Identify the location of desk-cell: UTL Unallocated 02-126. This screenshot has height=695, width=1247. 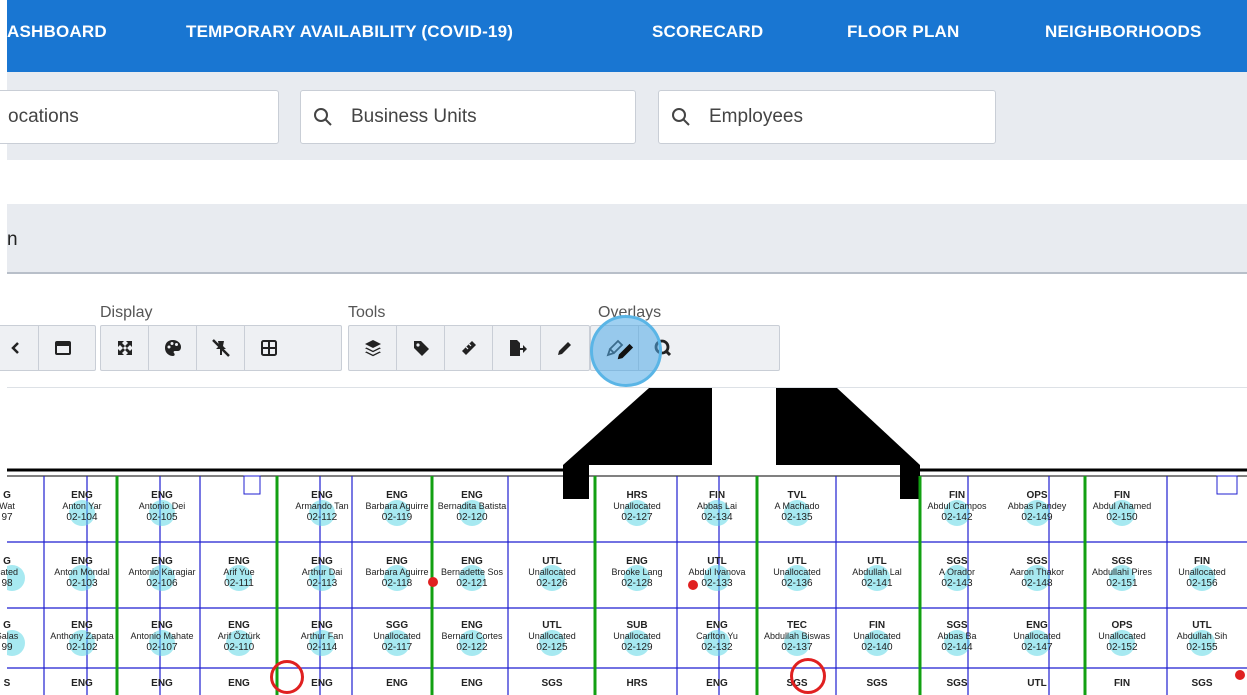
(552, 572).